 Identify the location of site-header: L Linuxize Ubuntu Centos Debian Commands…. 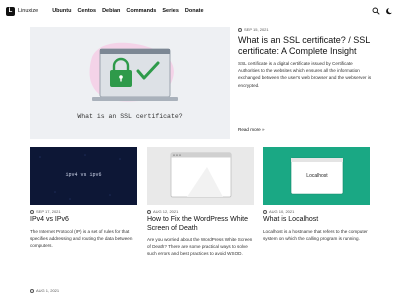
(200, 11).